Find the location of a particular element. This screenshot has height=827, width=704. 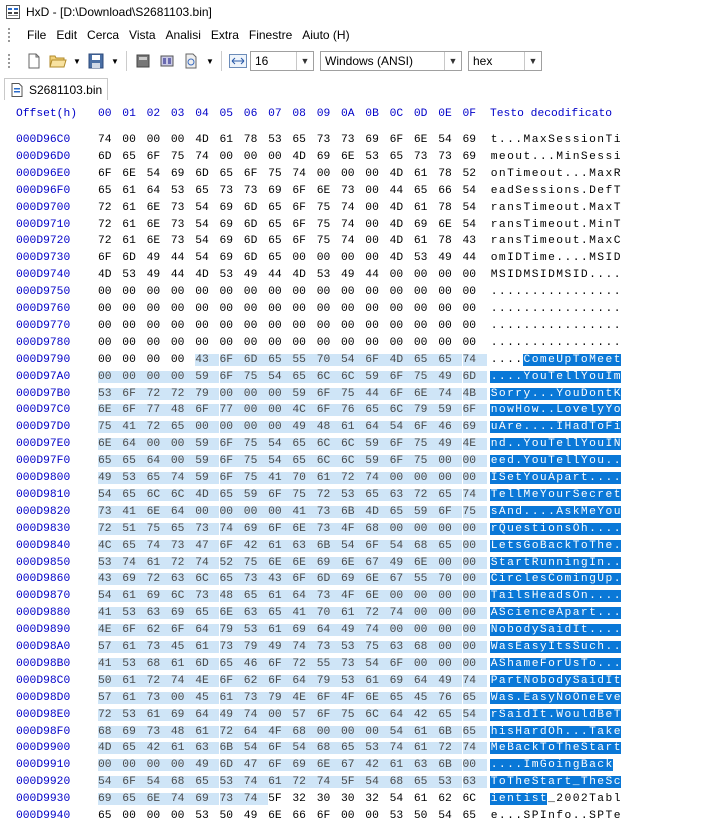

decoded-char: l is located at coordinates (617, 799).